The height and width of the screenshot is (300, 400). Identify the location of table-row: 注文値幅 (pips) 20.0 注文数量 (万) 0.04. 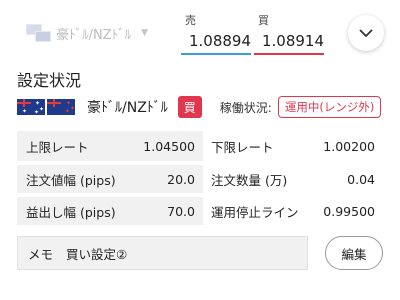
(200, 179).